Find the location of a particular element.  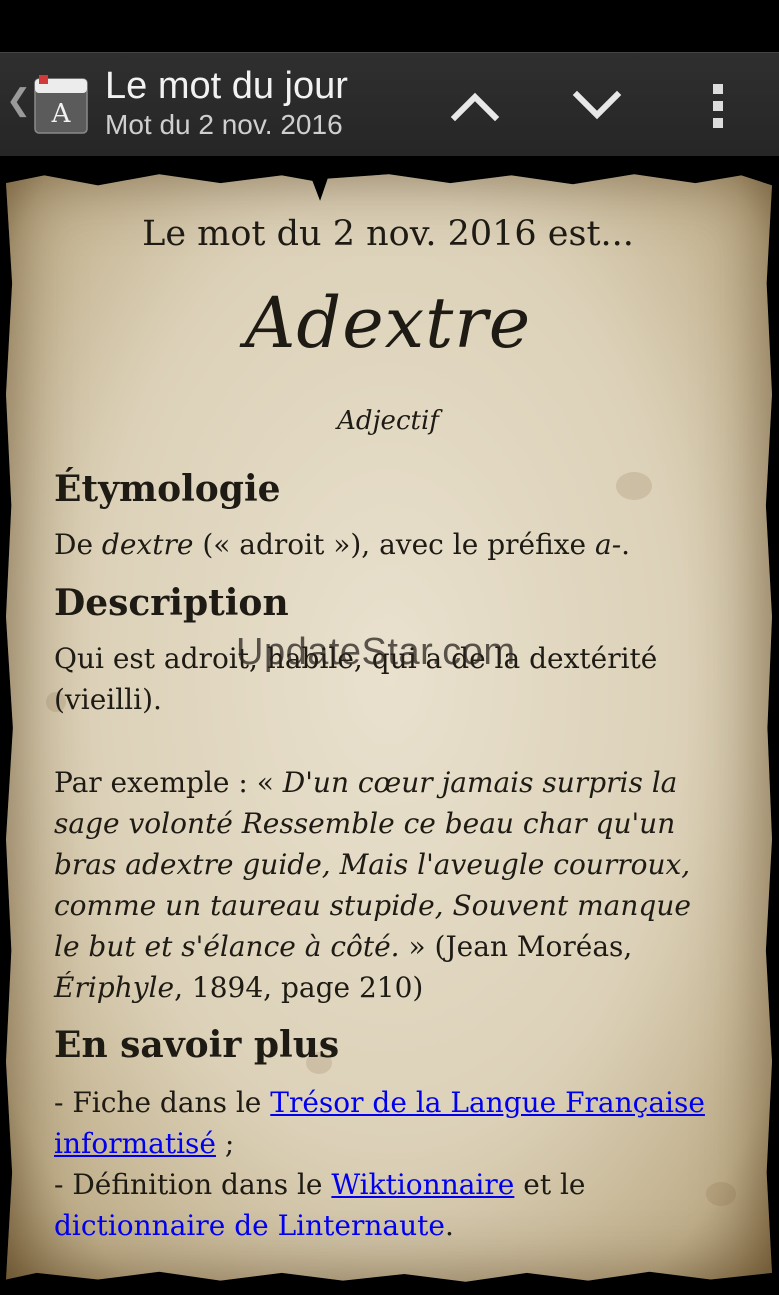

part-of-speech: Adjectif is located at coordinates (388, 421).